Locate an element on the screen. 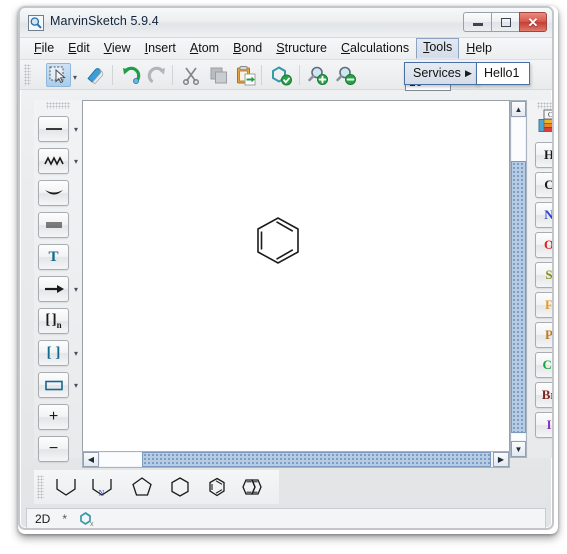 This screenshot has height=554, width=567. horizontal-scroll-thumb is located at coordinates (316, 459).